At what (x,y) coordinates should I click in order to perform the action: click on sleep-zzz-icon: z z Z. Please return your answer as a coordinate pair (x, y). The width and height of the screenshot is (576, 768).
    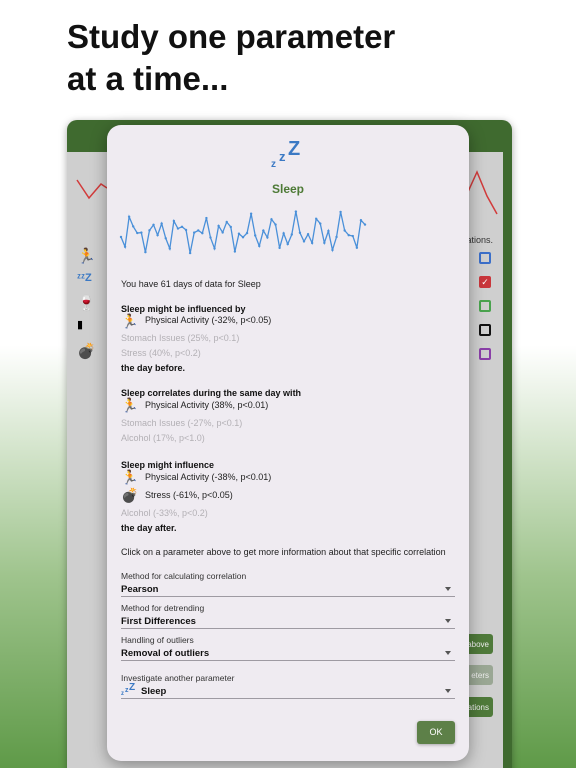
    Looking at the image, I should click on (128, 689).